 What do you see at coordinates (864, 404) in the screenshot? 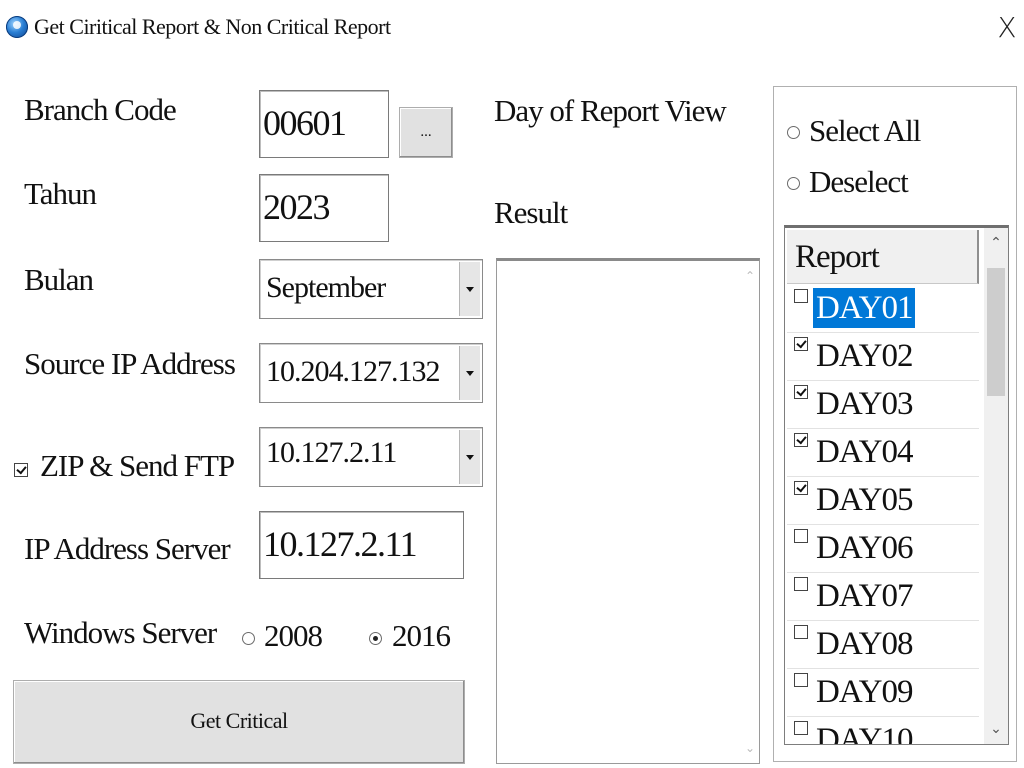
I see `report-day-label: DAY03` at bounding box center [864, 404].